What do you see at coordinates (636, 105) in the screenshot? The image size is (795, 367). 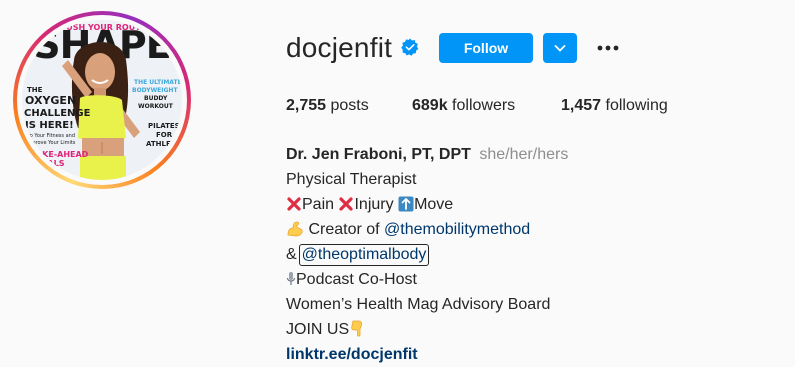 I see `following-label: following` at bounding box center [636, 105].